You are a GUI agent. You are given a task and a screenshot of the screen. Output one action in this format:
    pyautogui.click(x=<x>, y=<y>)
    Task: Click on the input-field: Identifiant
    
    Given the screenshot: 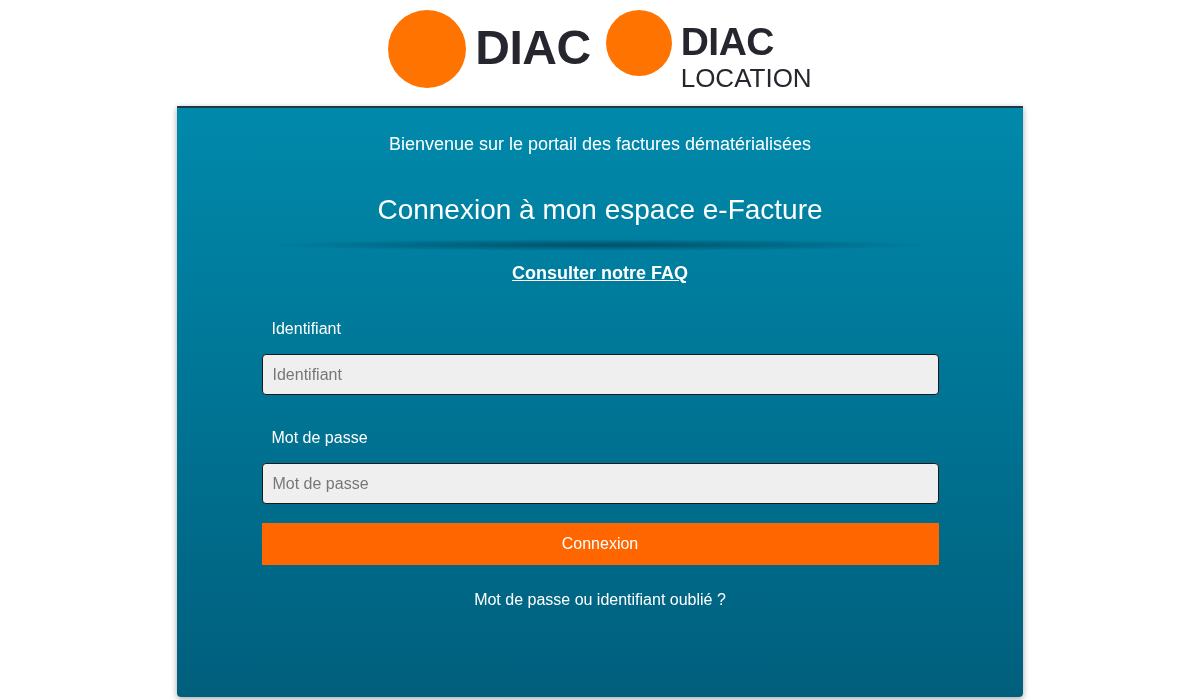 What is the action you would take?
    pyautogui.click(x=600, y=374)
    